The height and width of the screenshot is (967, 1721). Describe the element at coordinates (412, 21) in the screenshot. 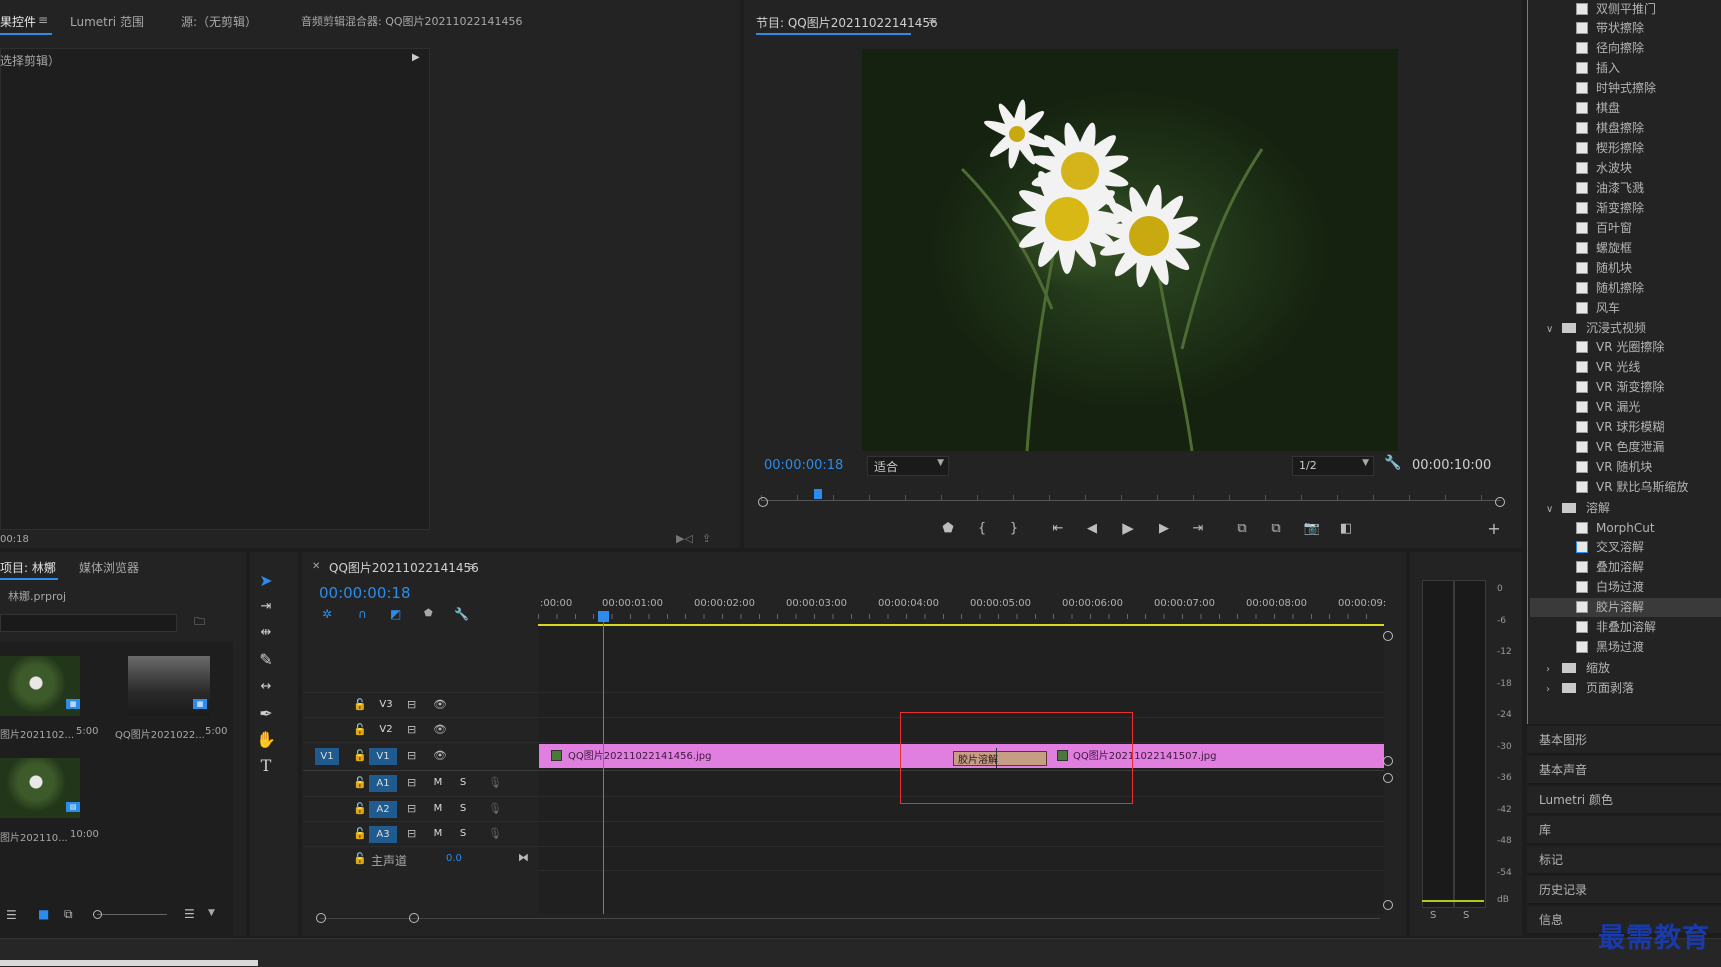

I see `tab-audio-clip-mixer: 音频剪辑混合器: QQ图片20211022141456` at that location.